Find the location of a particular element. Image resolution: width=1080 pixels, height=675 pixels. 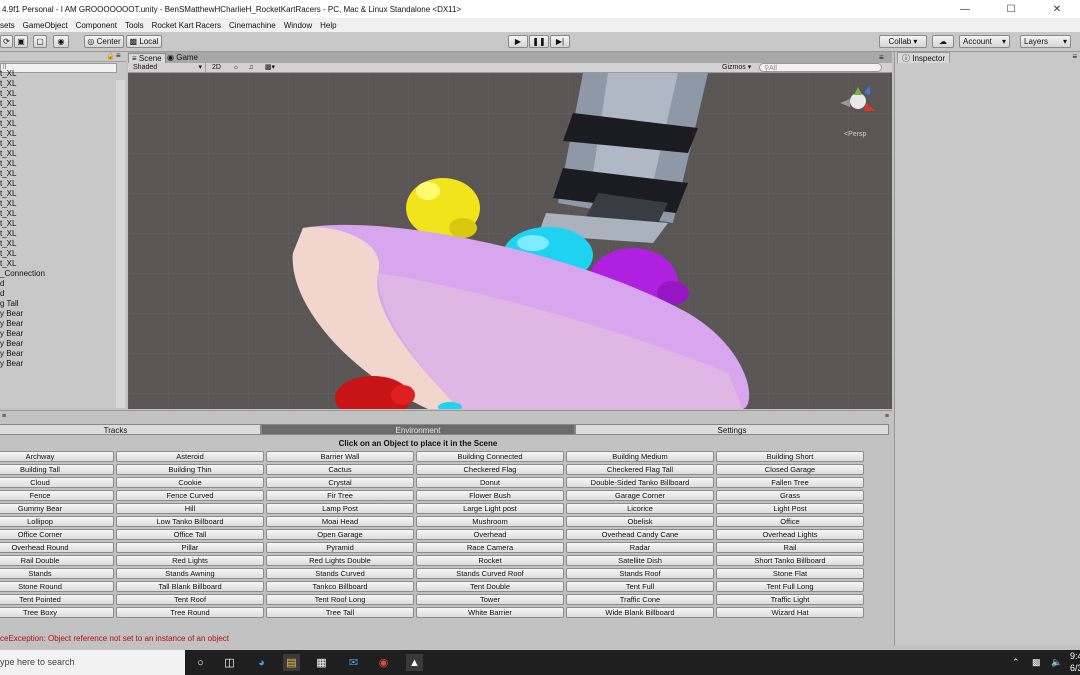

place-object-button: Overhead is located at coordinates (490, 534).